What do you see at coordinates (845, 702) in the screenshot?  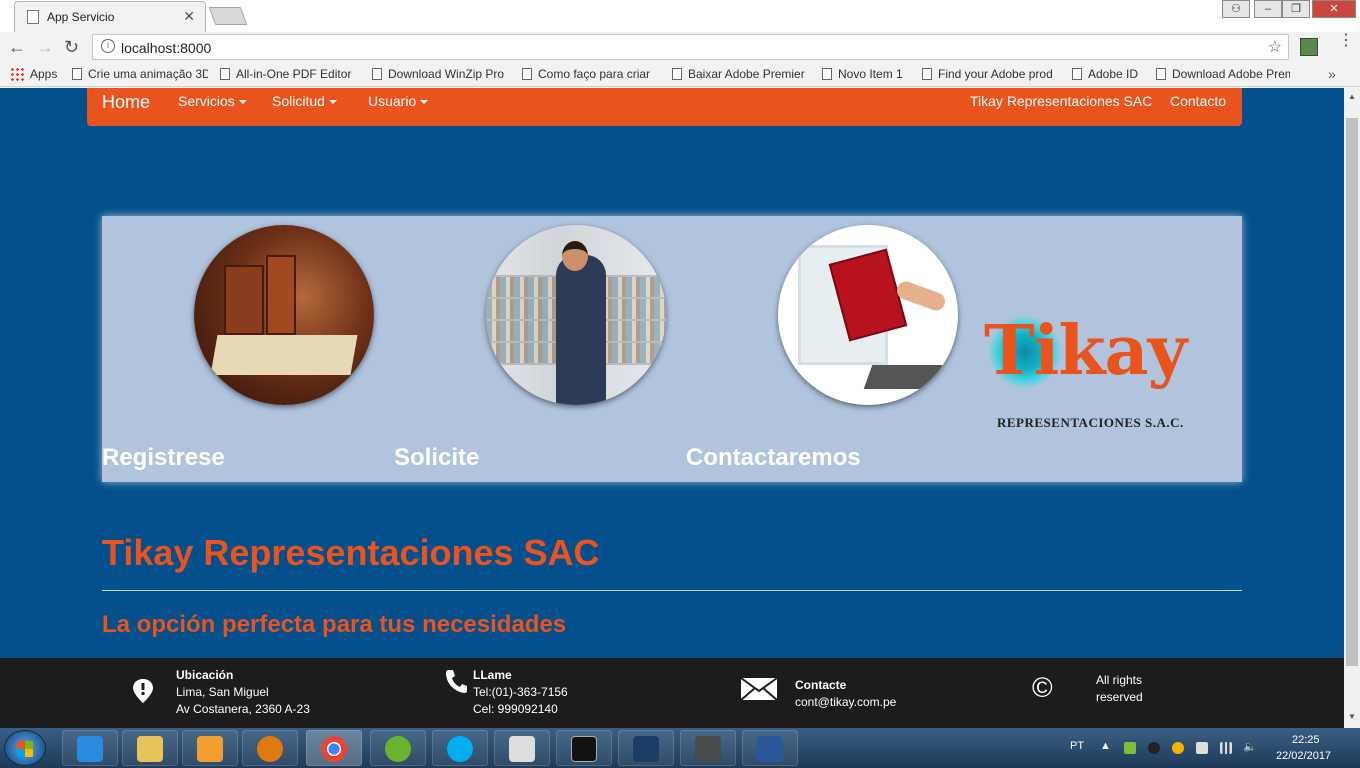 I see `contact-email: cont@tikay.com.pe` at bounding box center [845, 702].